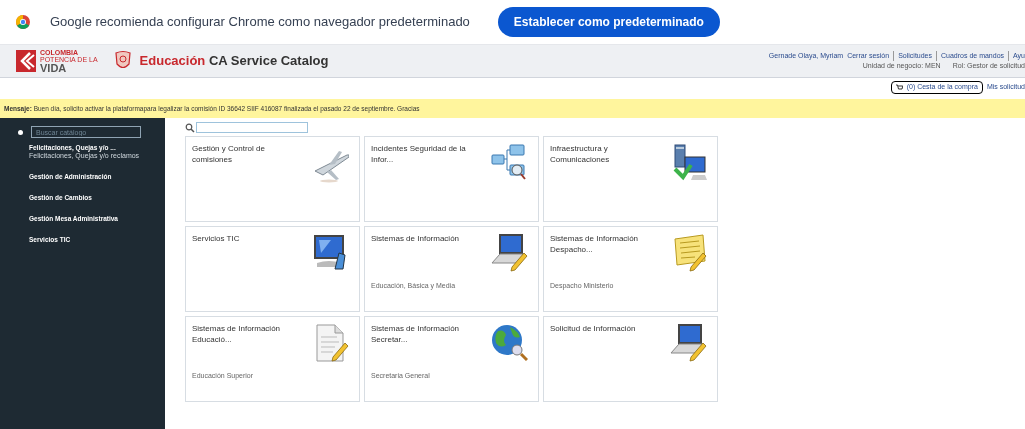  What do you see at coordinates (608, 22) in the screenshot?
I see `set-default-button: Establecer como predeterminado` at bounding box center [608, 22].